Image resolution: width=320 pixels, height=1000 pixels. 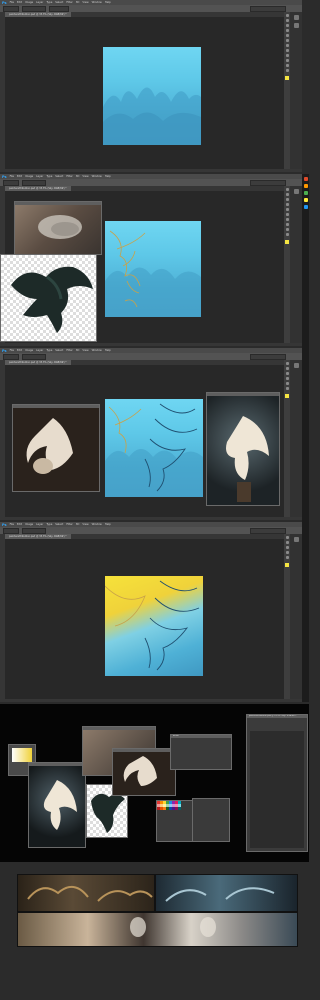 What do you see at coordinates (154, 626) in the screenshot?
I see `color-block-canvas` at bounding box center [154, 626].